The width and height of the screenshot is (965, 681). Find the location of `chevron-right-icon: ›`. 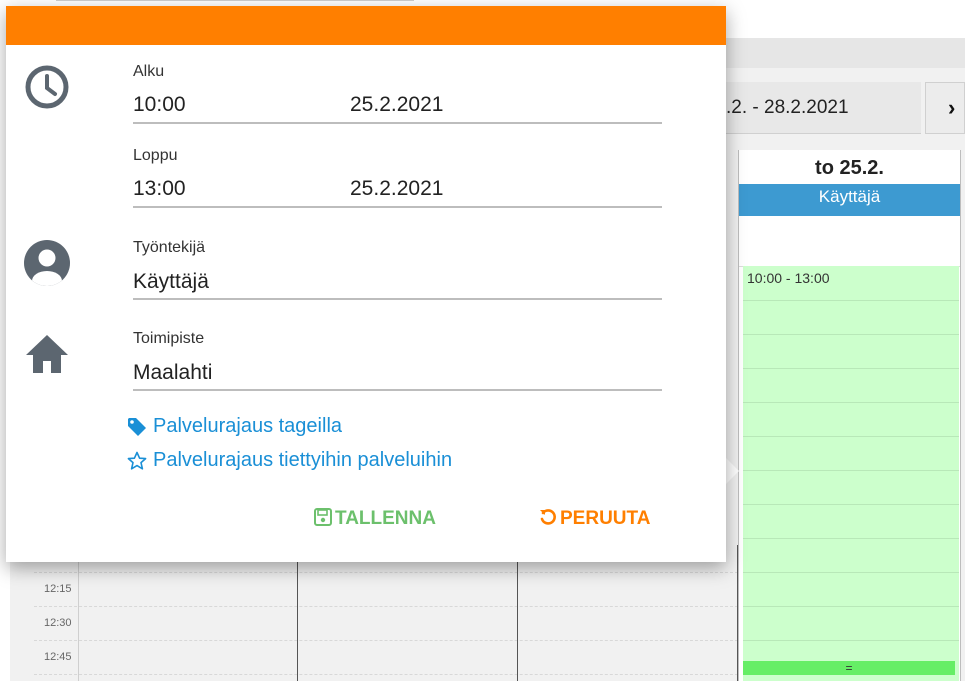

chevron-right-icon: › is located at coordinates (952, 107).